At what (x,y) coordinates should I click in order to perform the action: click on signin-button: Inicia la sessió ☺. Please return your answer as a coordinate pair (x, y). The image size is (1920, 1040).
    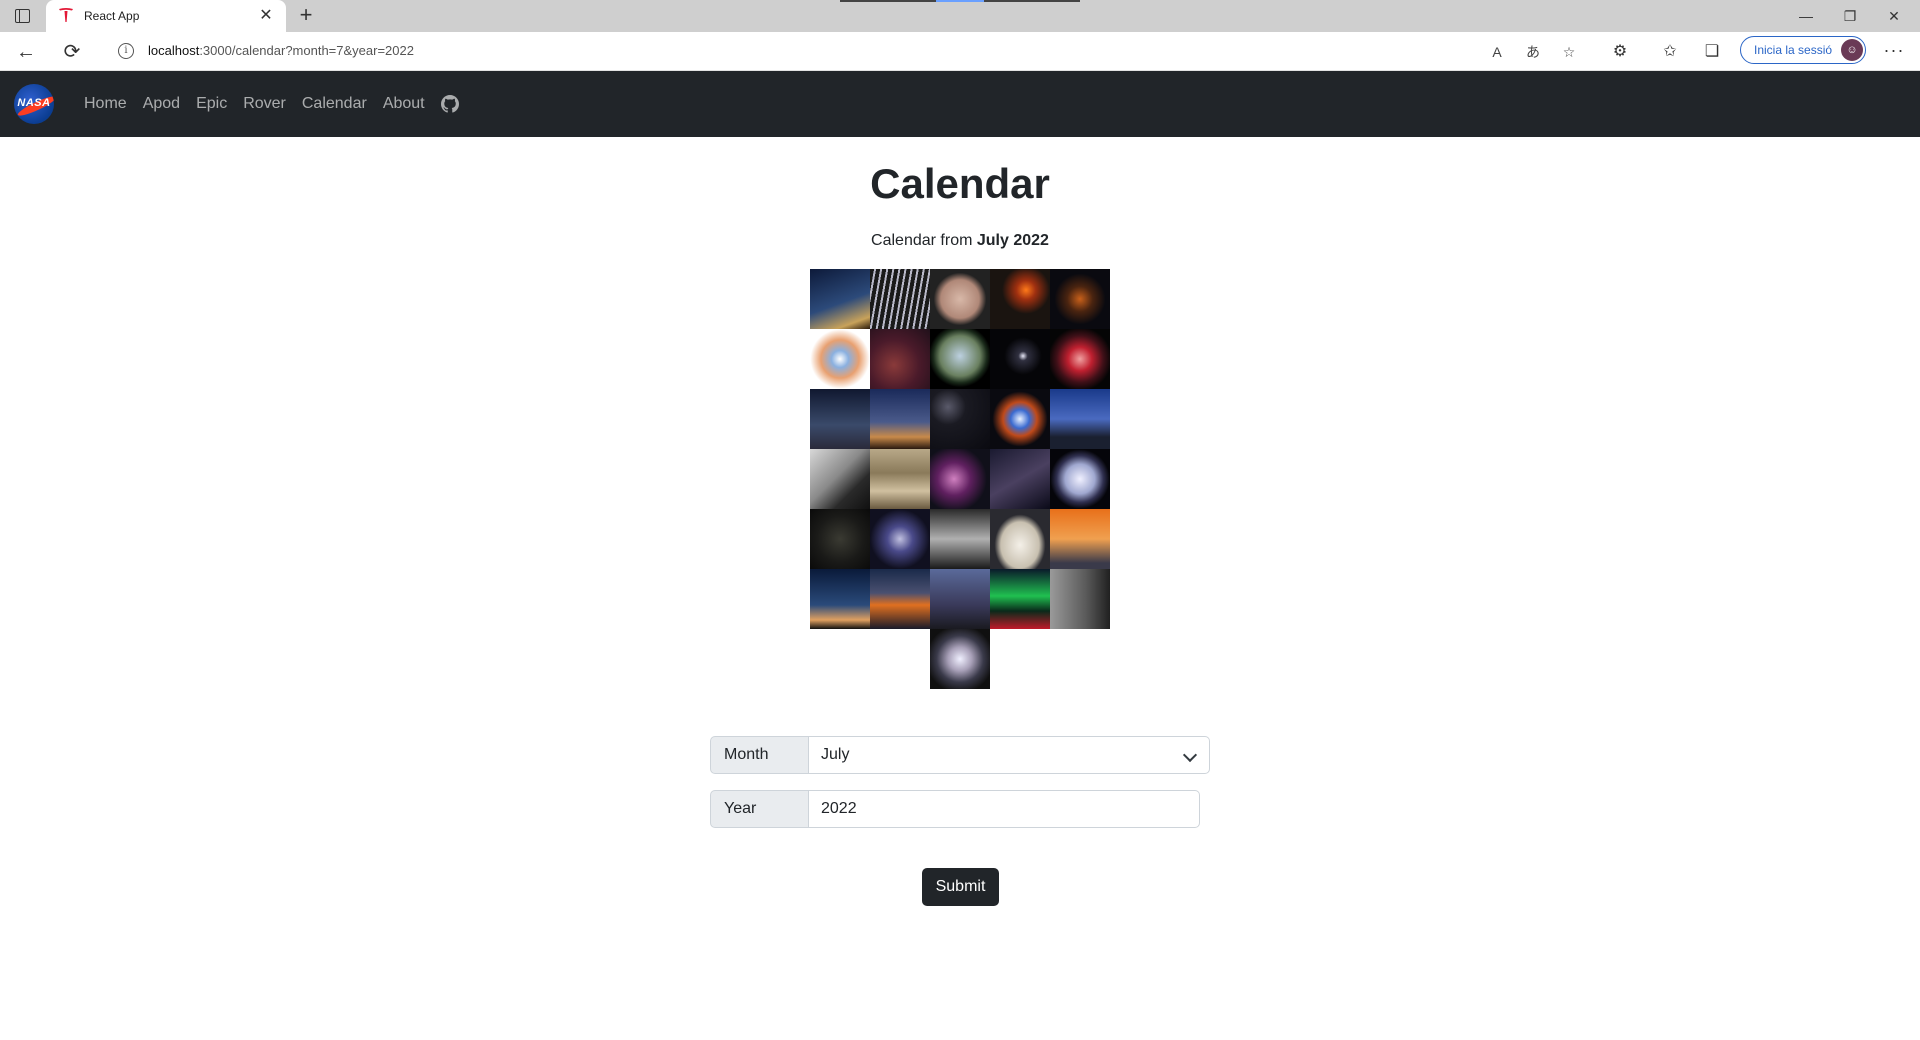
    Looking at the image, I should click on (1803, 50).